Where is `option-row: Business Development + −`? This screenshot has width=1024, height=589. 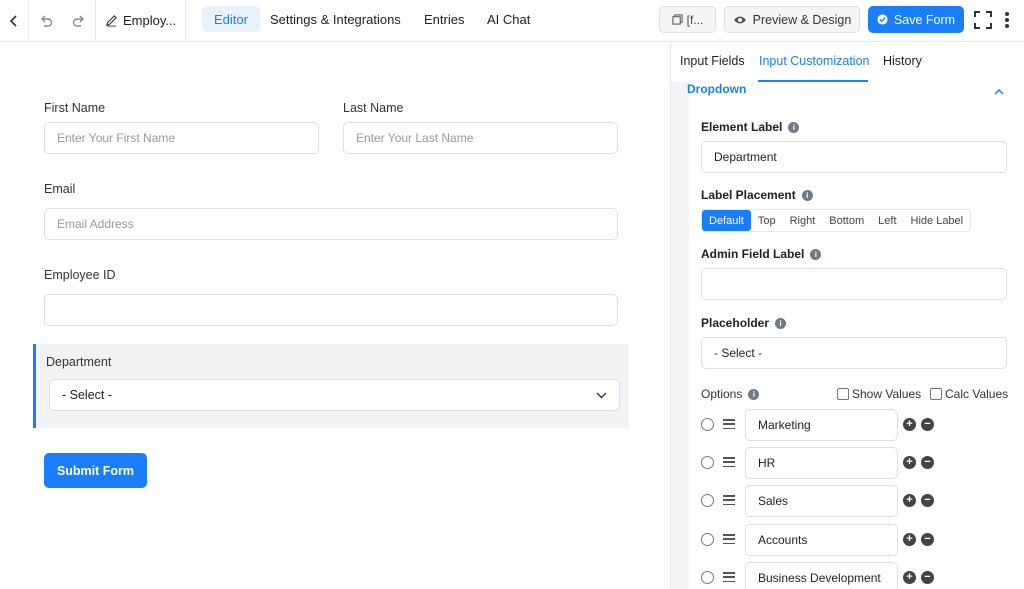 option-row: Business Development + − is located at coordinates (854, 575).